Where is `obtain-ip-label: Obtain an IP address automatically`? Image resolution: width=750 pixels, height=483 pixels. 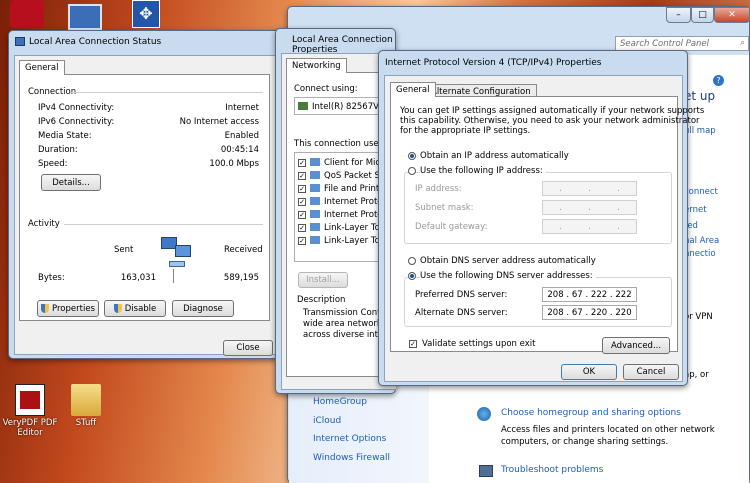
obtain-ip-label: Obtain an IP address automatically is located at coordinates (494, 156).